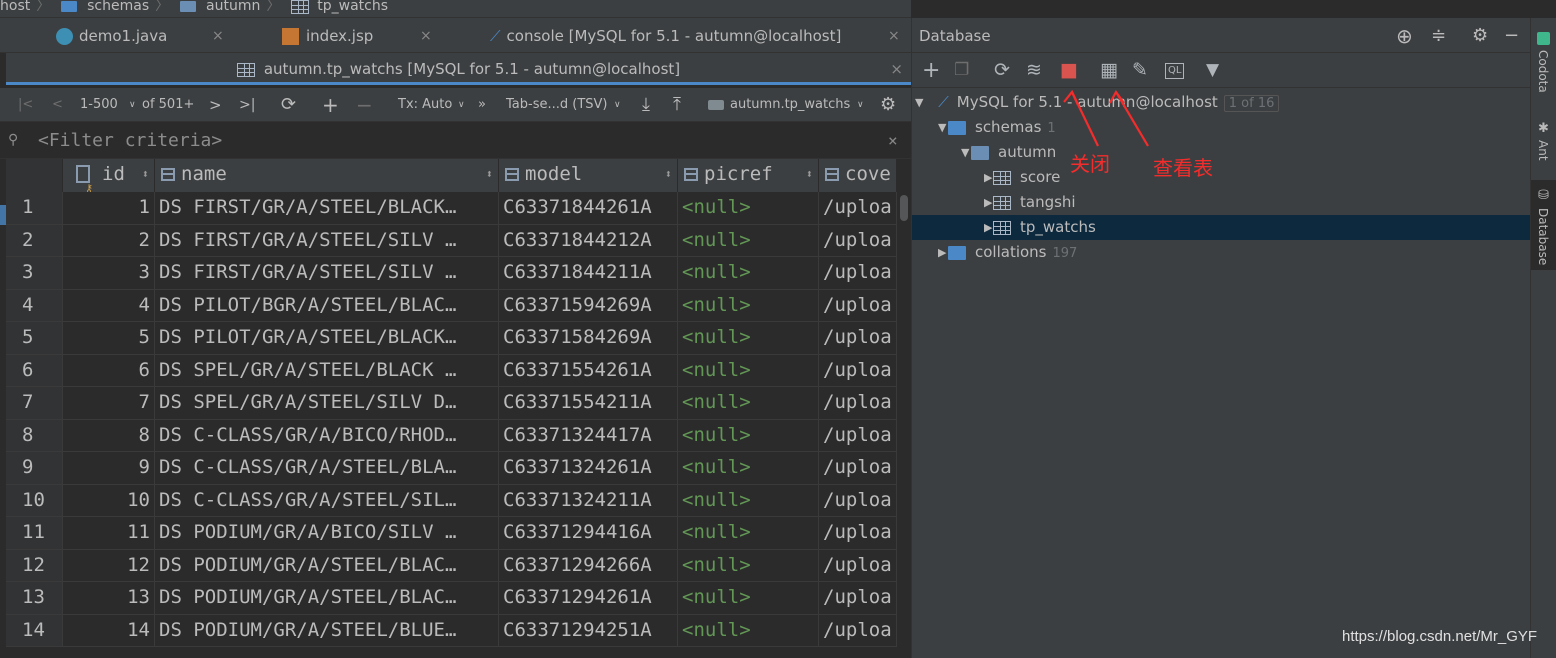  I want to click on cell-model: C63371844212A, so click(588, 240).